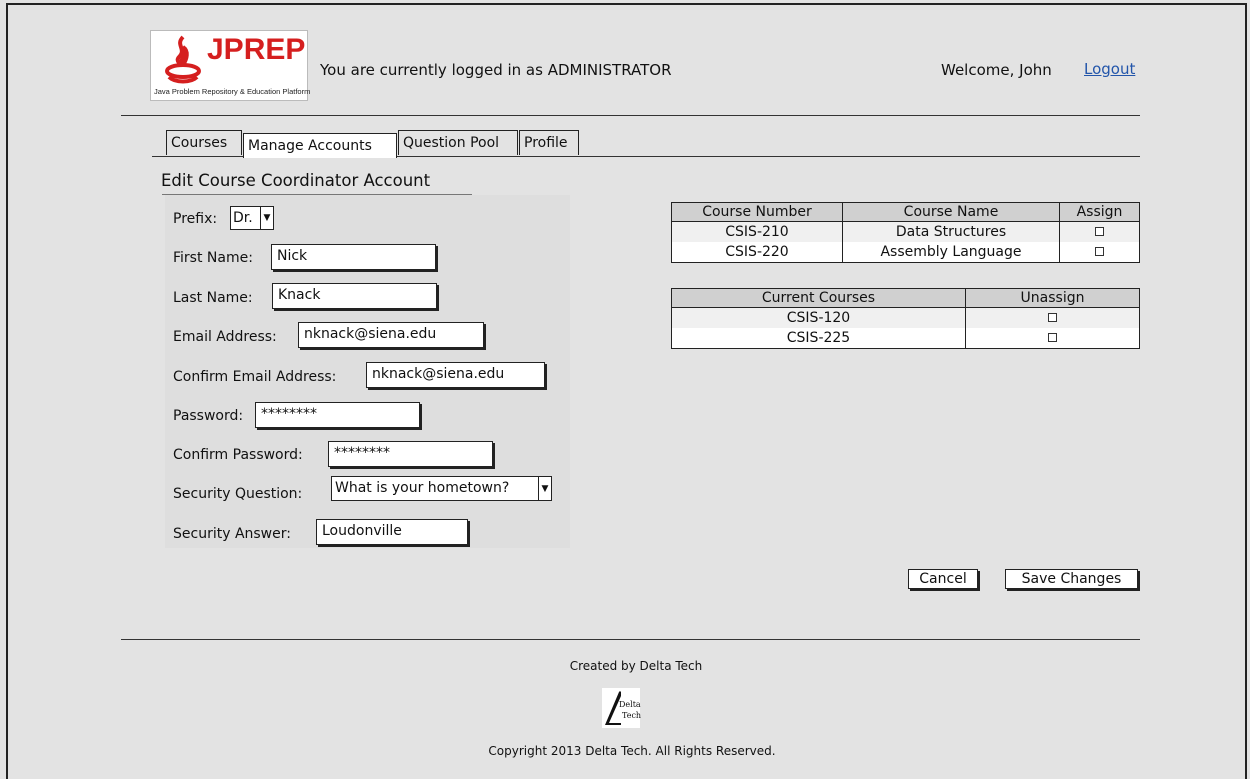  What do you see at coordinates (183, 59) in the screenshot?
I see `flame-icon` at bounding box center [183, 59].